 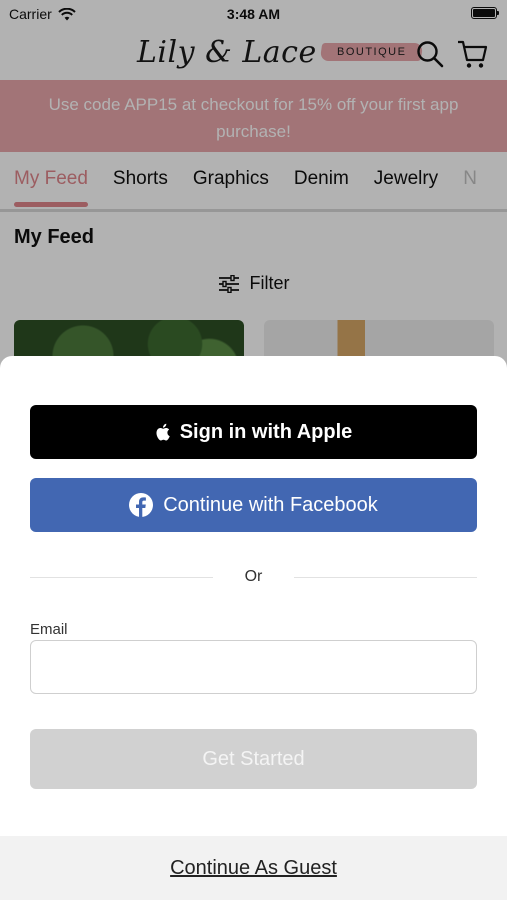 I want to click on guest-bar: Continue As Guest, so click(x=253, y=868).